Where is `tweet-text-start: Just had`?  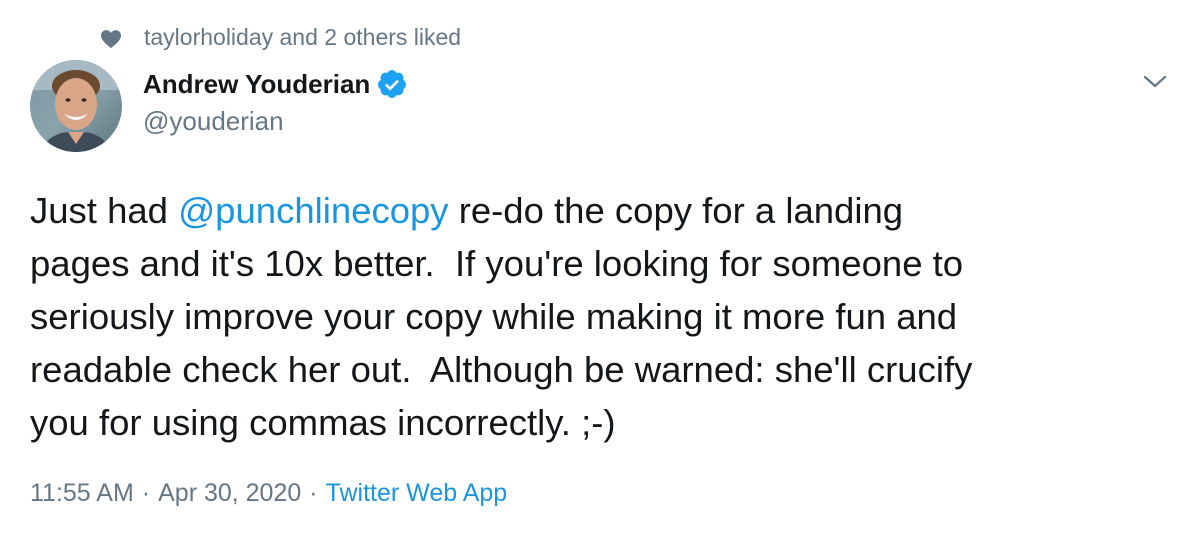 tweet-text-start: Just had is located at coordinates (104, 210).